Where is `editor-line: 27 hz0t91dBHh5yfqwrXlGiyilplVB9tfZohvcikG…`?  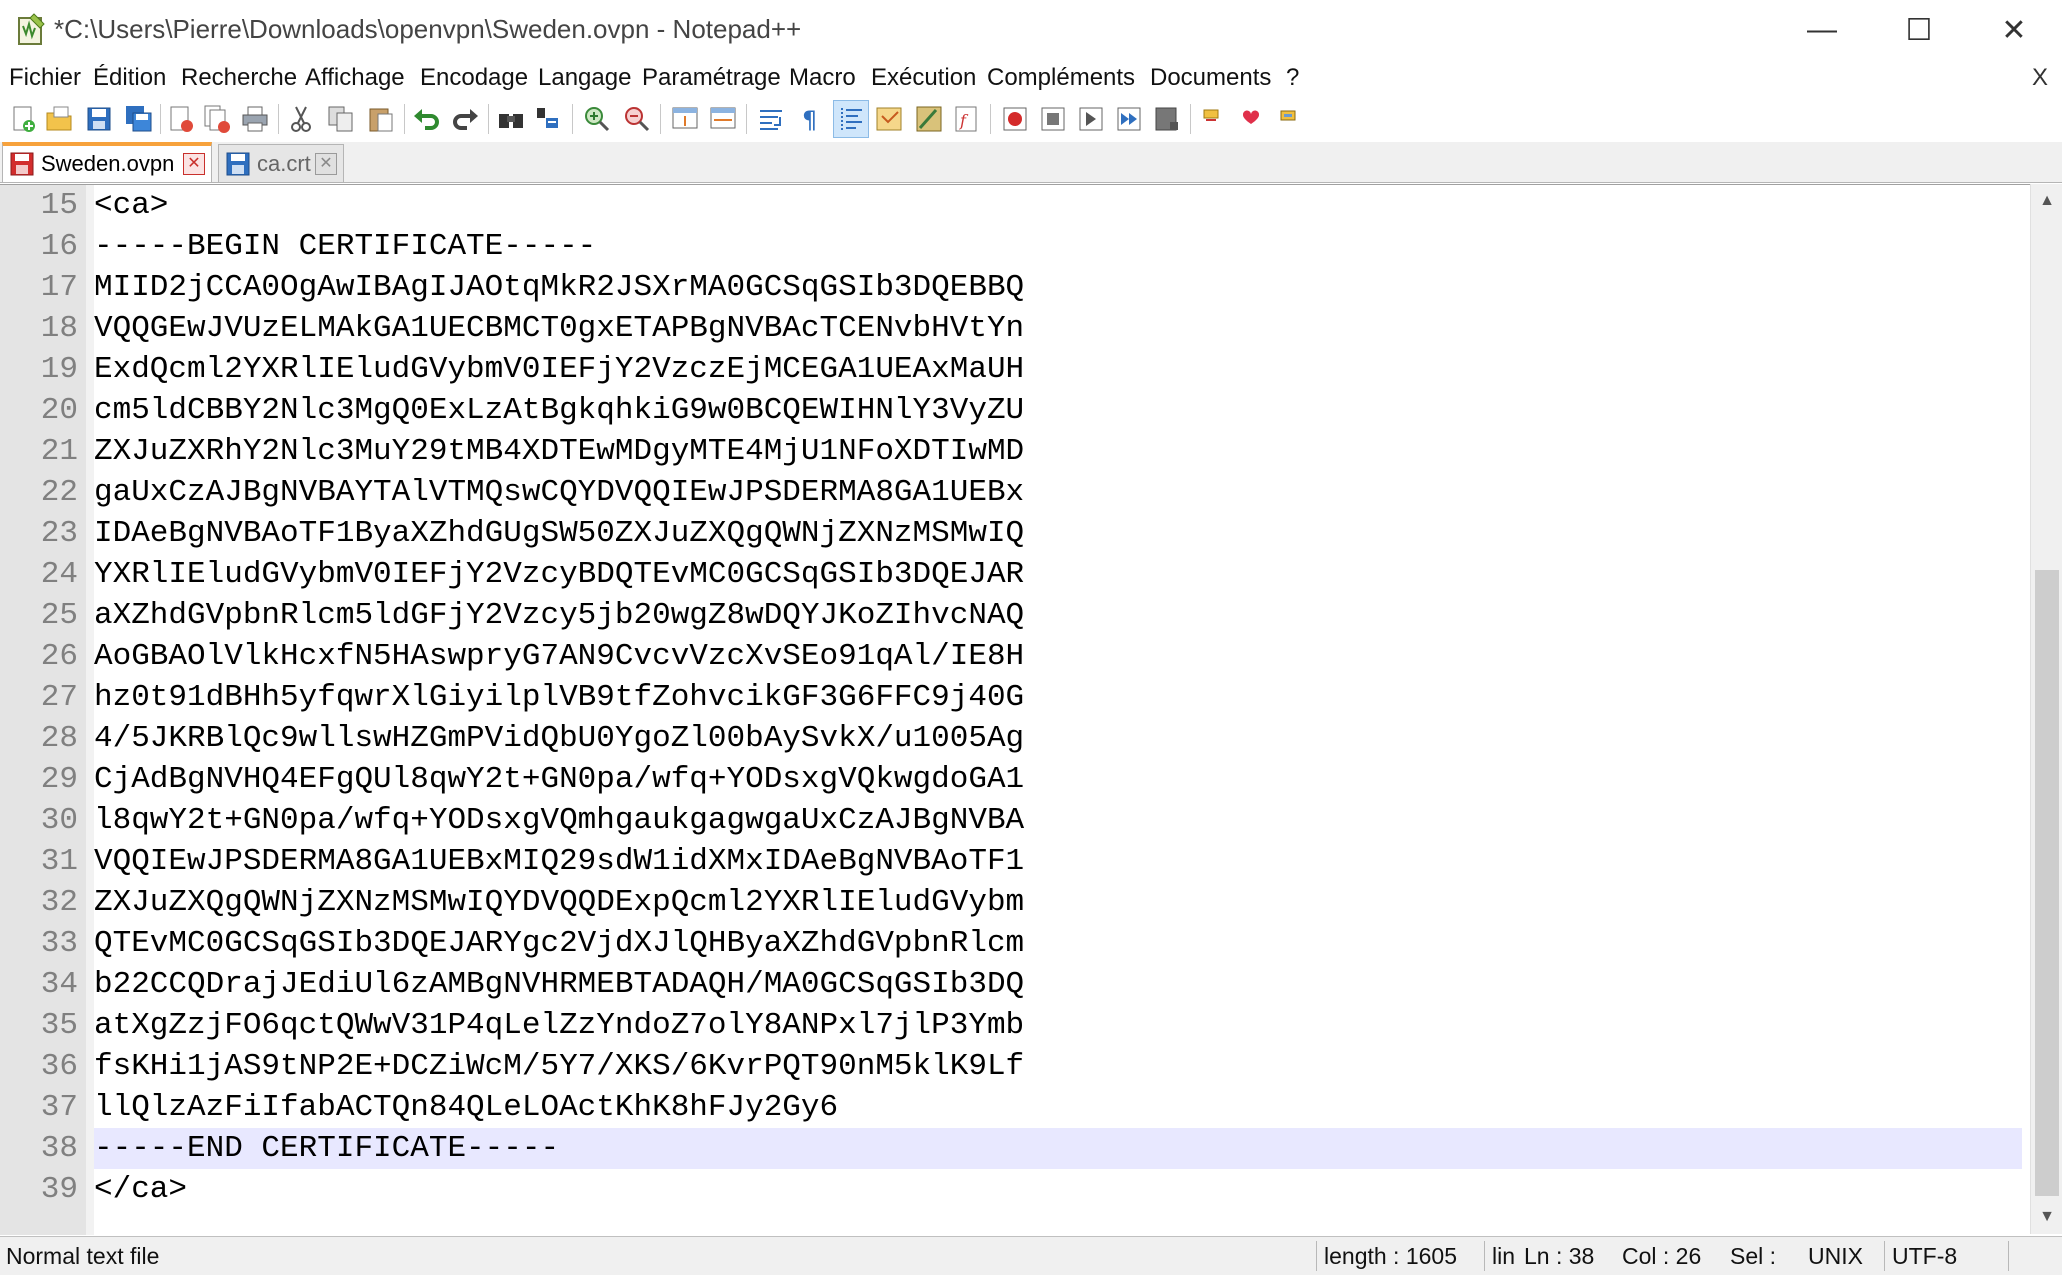 editor-line: 27 hz0t91dBHh5yfqwrXlGiyilplVB9tfZohvcikG… is located at coordinates (1015, 697).